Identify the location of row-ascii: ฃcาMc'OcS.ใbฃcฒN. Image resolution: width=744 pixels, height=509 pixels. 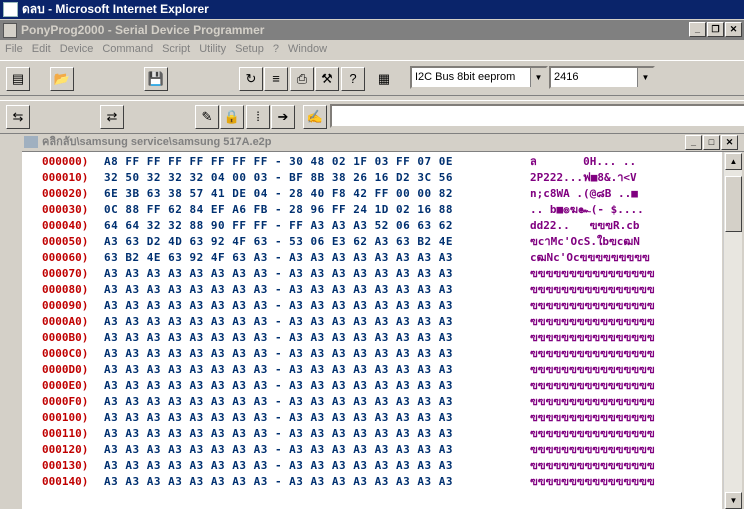
(585, 242).